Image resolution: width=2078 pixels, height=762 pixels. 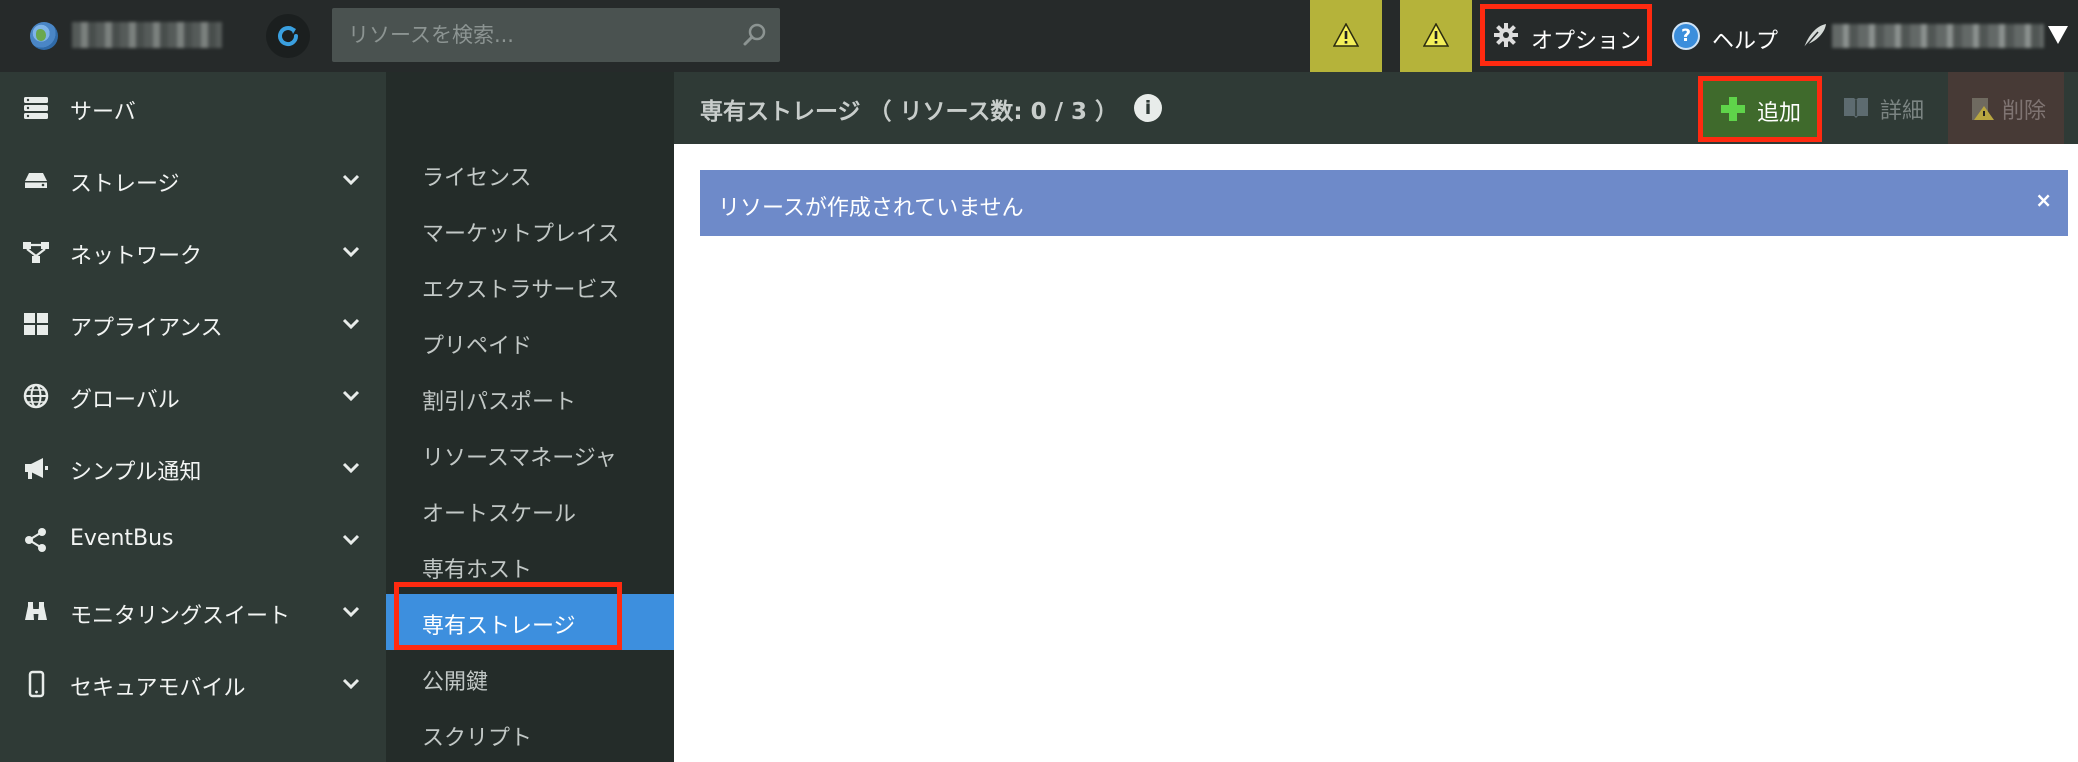 I want to click on add-button: 追加, so click(x=1760, y=109).